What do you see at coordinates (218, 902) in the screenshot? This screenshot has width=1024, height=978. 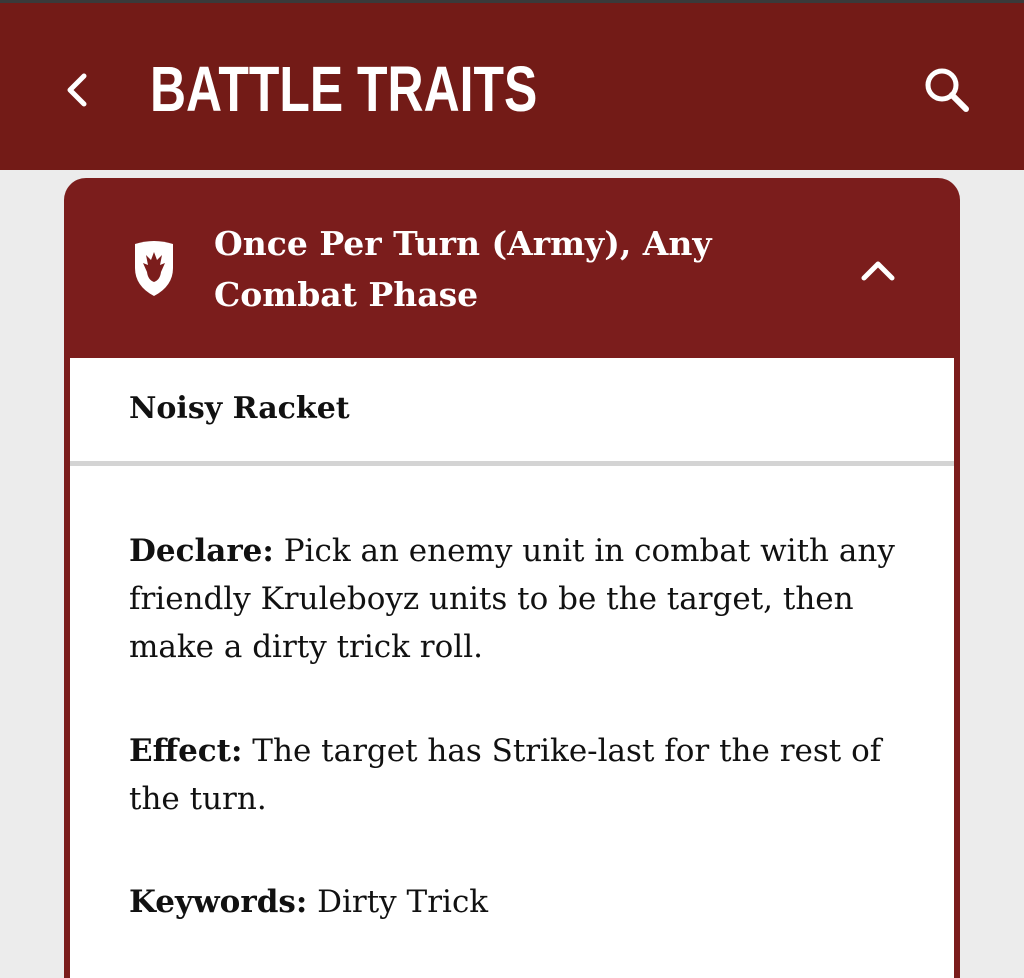 I see `keywords-label: Keywords:` at bounding box center [218, 902].